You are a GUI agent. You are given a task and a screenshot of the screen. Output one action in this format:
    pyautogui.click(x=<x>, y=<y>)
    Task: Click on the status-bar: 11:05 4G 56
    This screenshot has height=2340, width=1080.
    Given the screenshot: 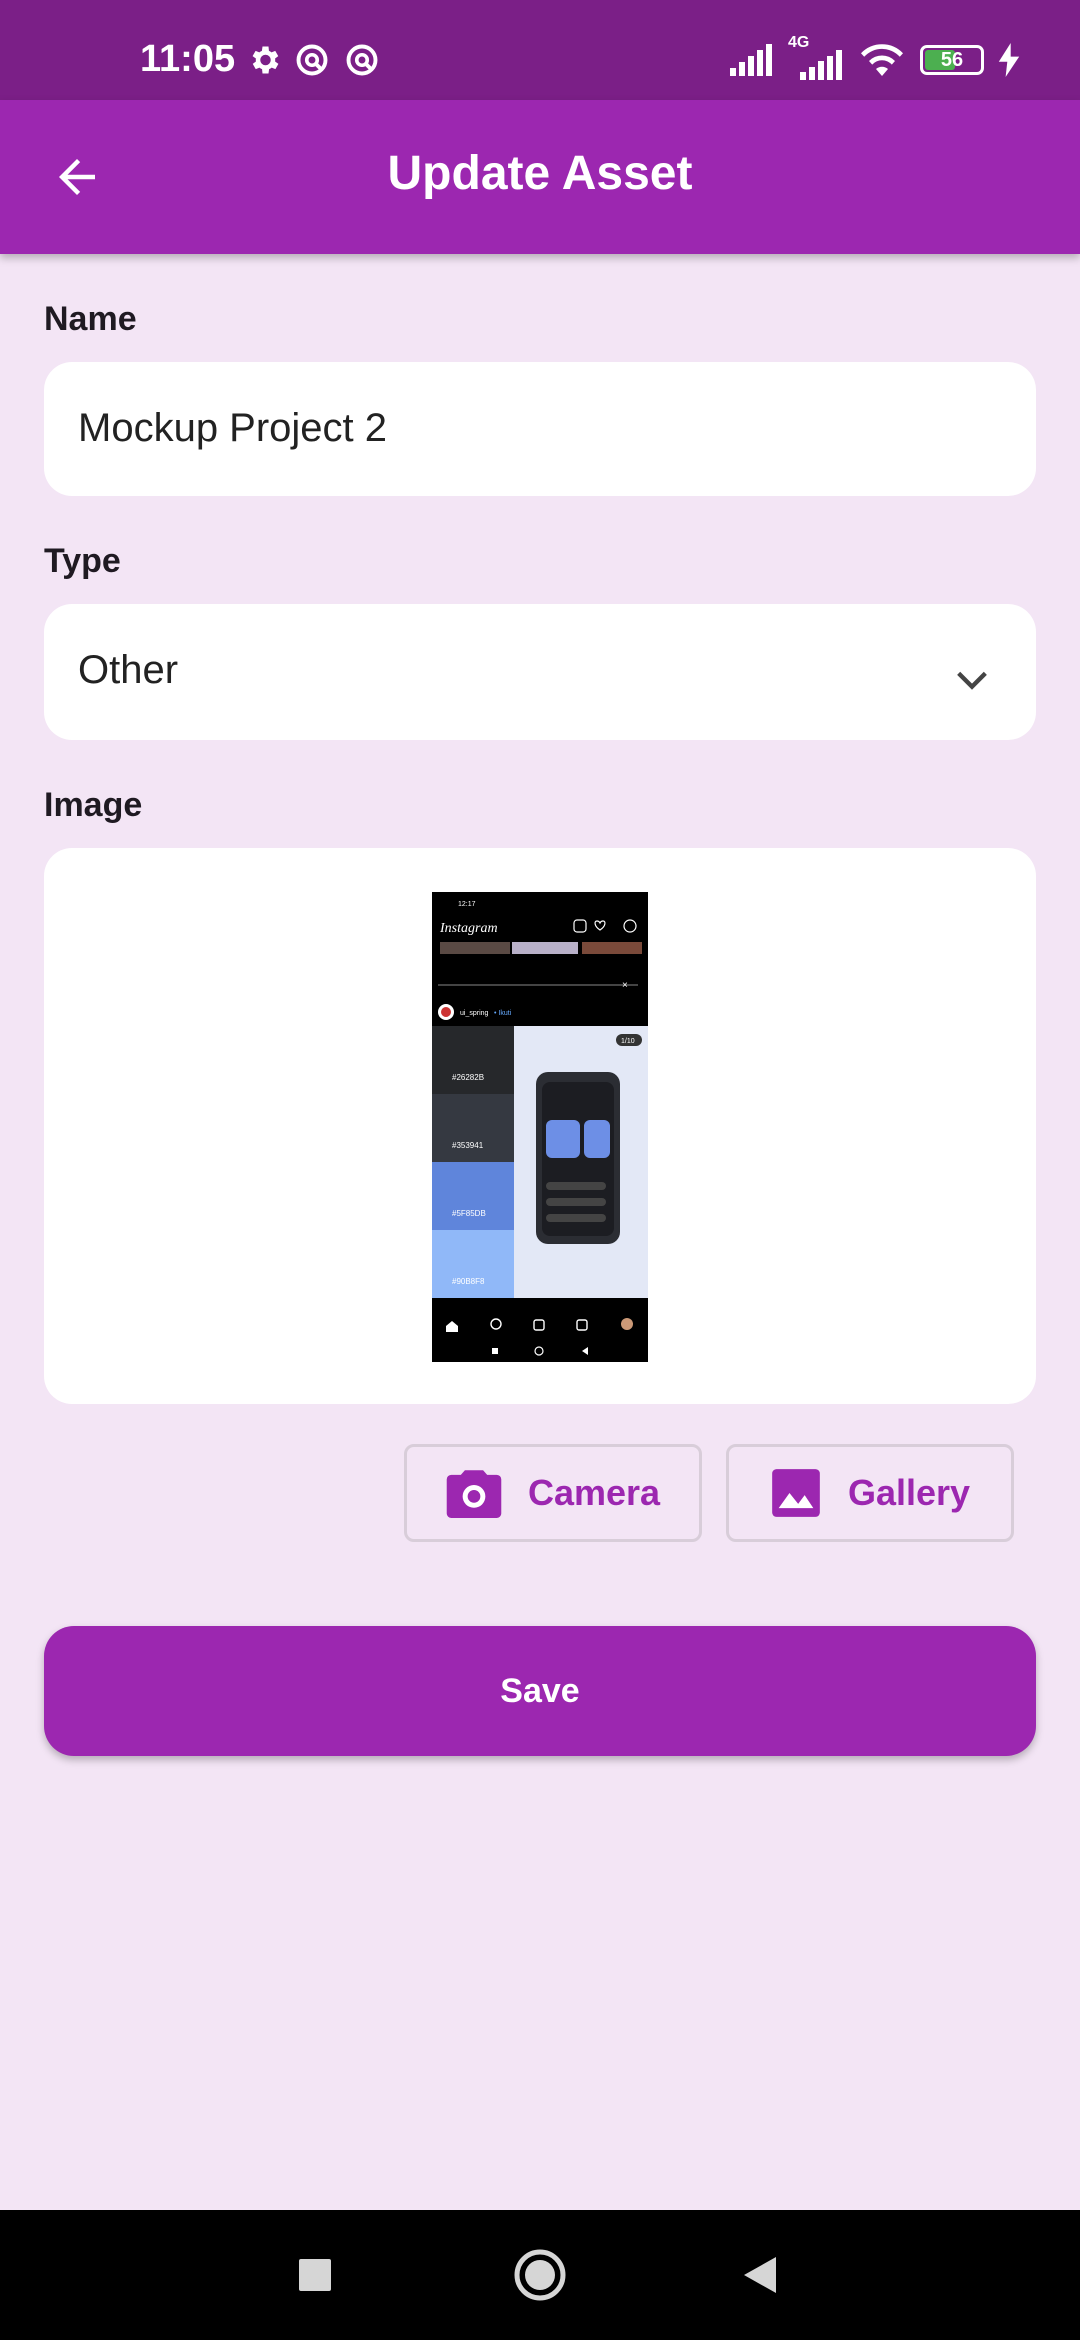 What is the action you would take?
    pyautogui.click(x=540, y=50)
    